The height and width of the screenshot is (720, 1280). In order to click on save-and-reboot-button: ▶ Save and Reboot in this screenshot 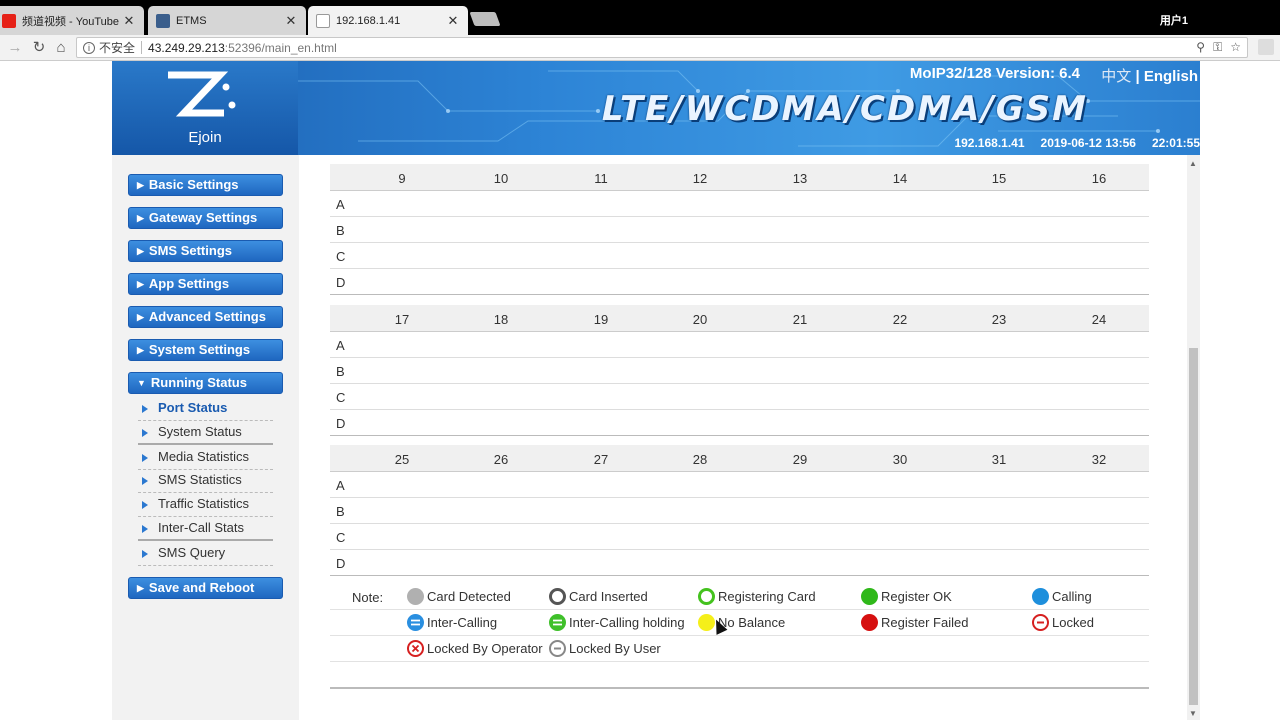, I will do `click(205, 588)`.